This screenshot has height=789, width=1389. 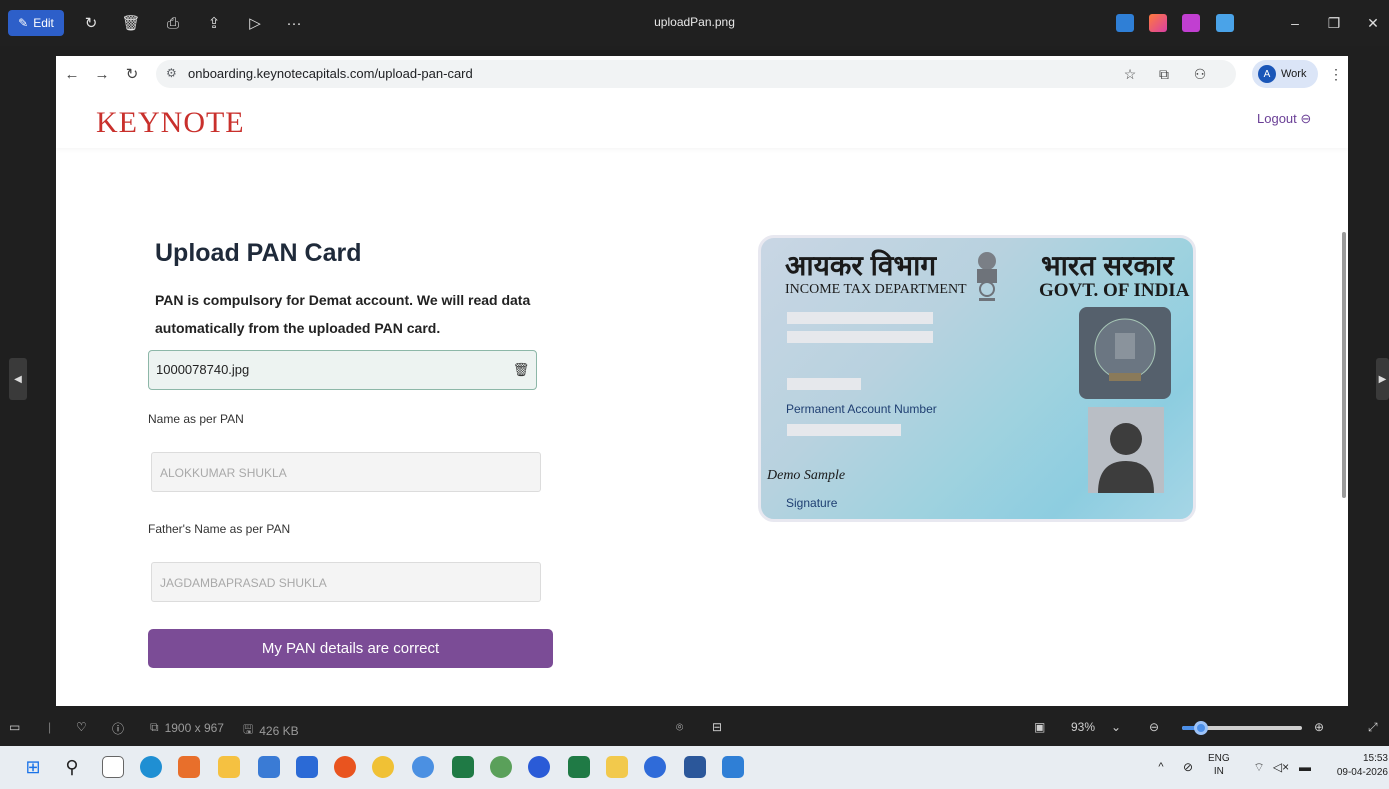 I want to click on clipchamp-icon, so click(x=1191, y=23).